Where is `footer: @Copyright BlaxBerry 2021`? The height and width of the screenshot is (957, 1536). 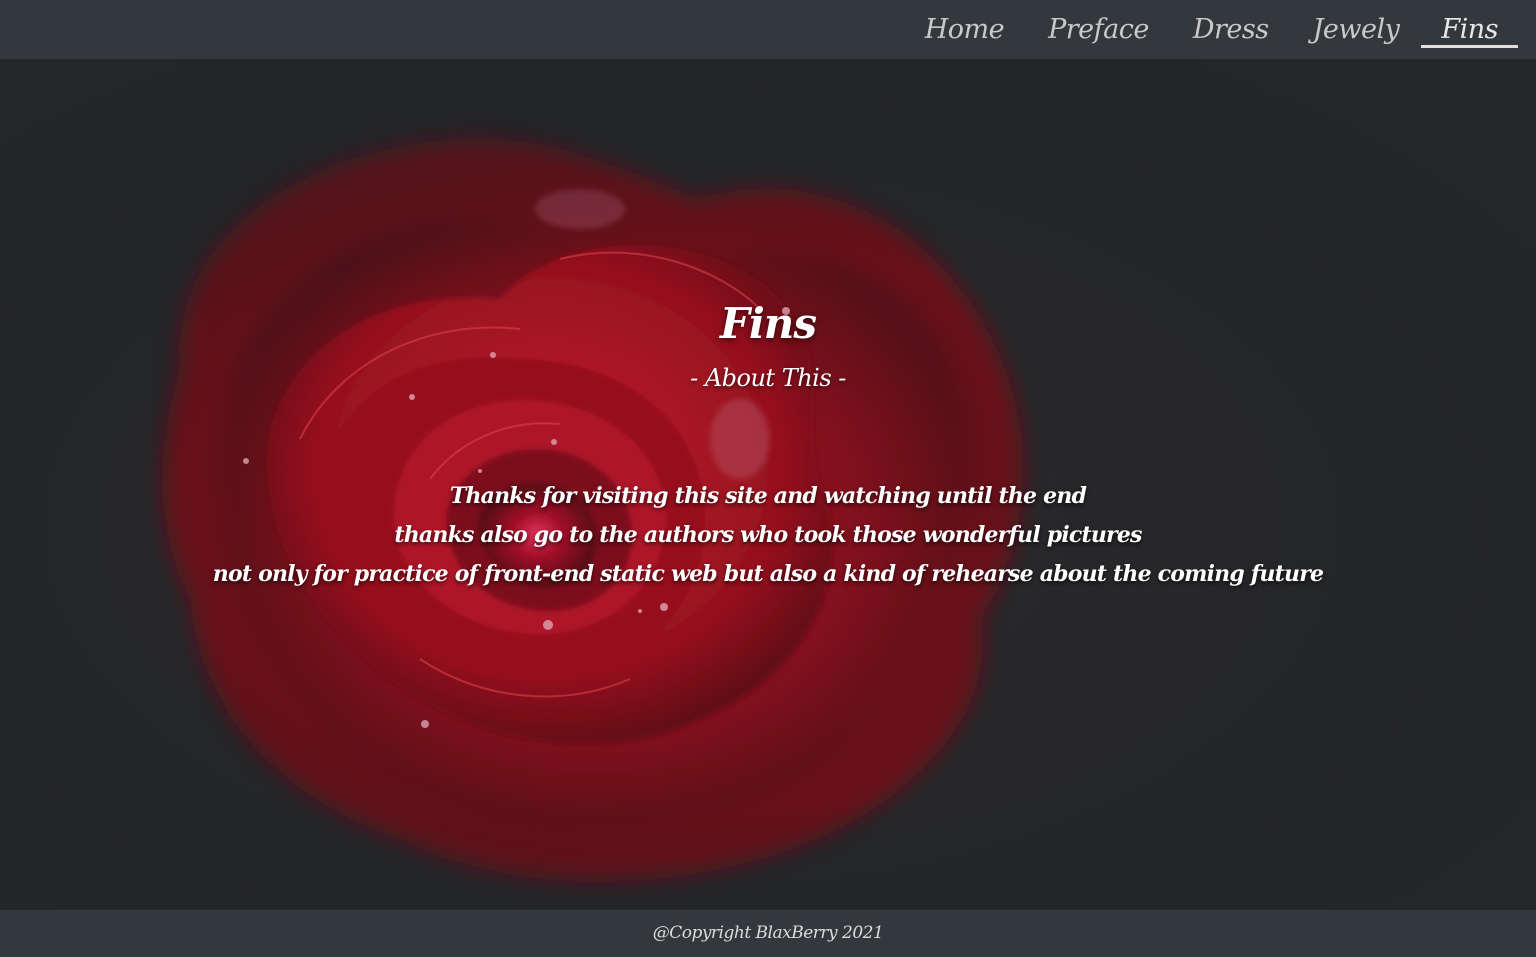 footer: @Copyright BlaxBerry 2021 is located at coordinates (768, 933).